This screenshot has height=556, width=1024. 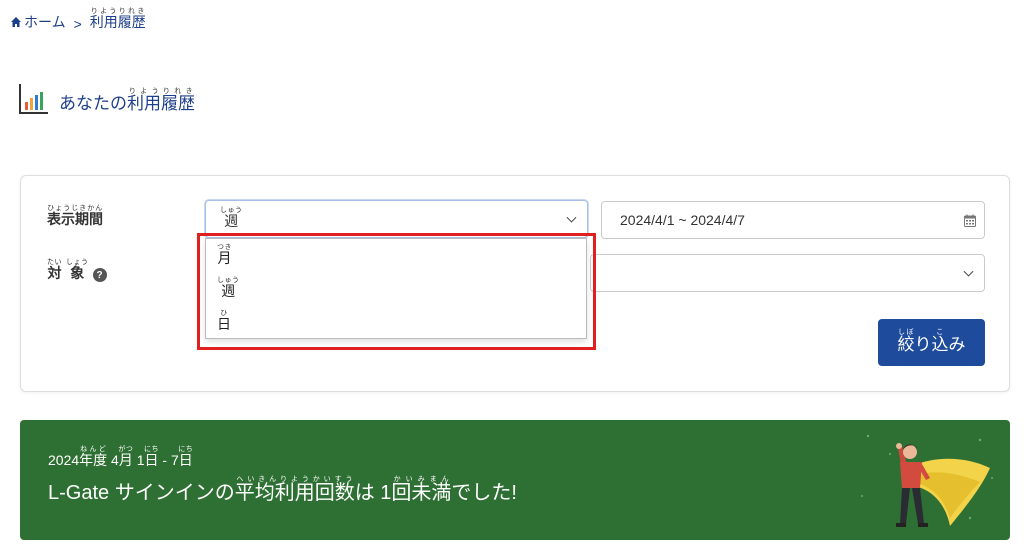 I want to click on period-select-value: 週, so click(x=231, y=221).